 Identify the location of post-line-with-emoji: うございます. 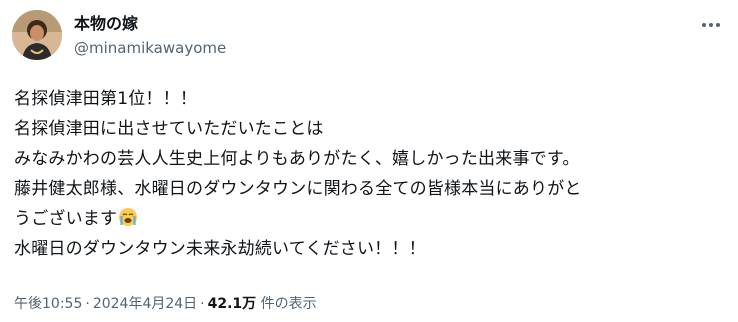
(370, 219).